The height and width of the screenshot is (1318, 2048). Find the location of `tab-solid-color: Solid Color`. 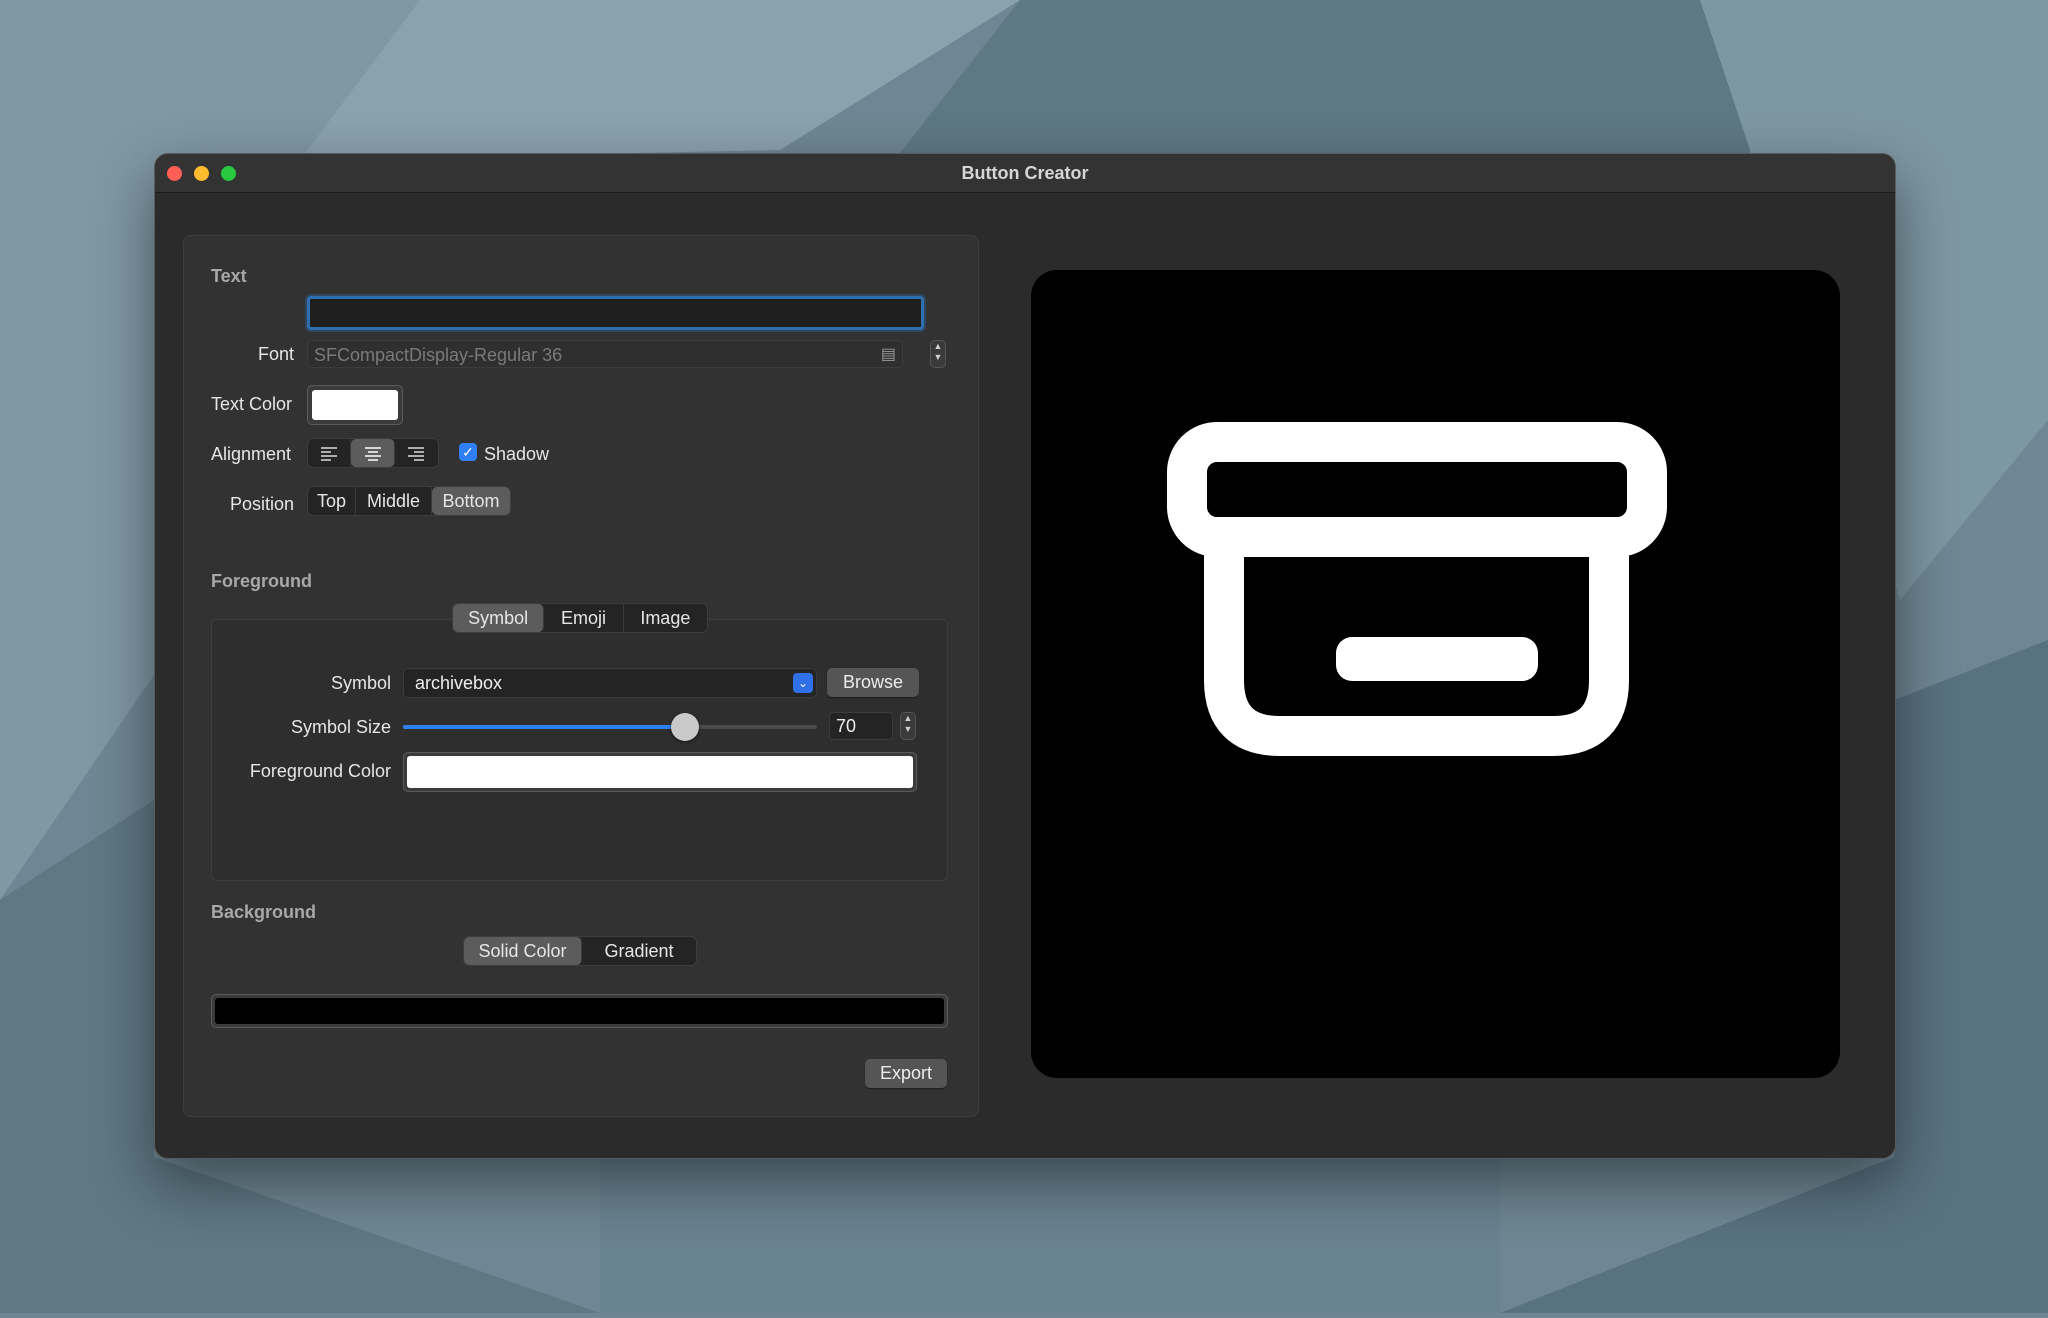

tab-solid-color: Solid Color is located at coordinates (523, 951).